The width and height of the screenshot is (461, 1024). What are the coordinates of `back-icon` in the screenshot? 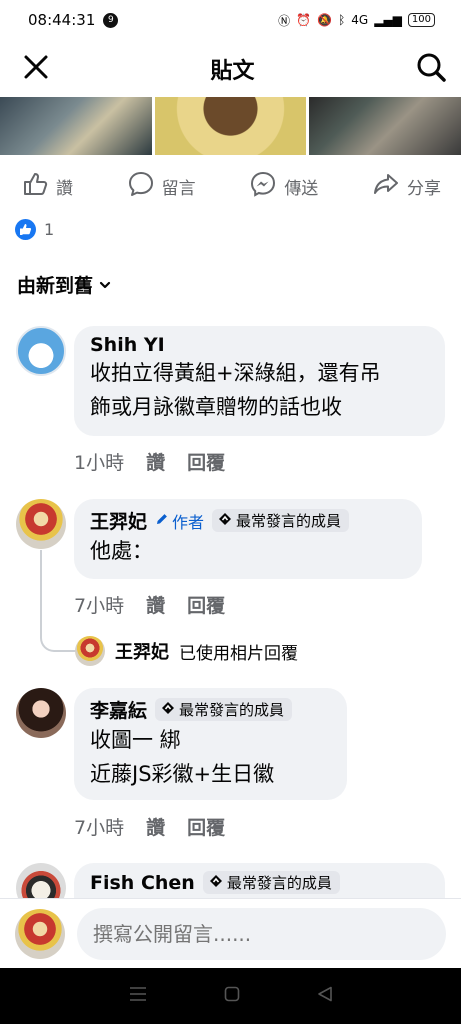 It's located at (325, 996).